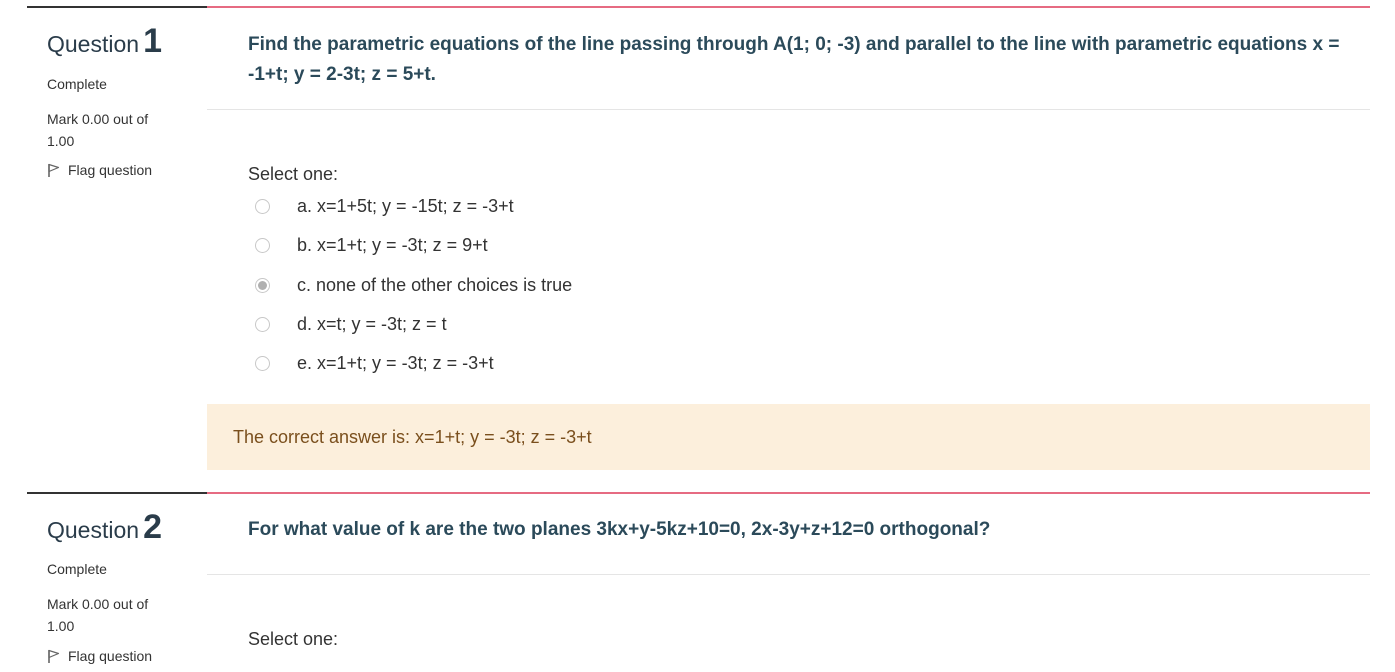 The width and height of the screenshot is (1395, 672). I want to click on answer-option-e: e. x=1+t; y = -3t; z = -3+t, so click(371, 363).